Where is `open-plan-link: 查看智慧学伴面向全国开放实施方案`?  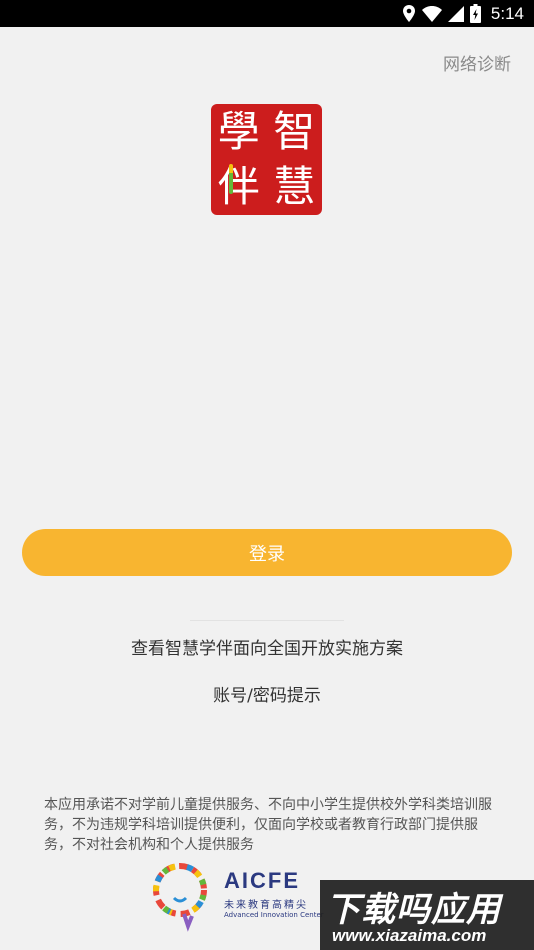 open-plan-link: 查看智慧学伴面向全国开放实施方案 is located at coordinates (267, 646).